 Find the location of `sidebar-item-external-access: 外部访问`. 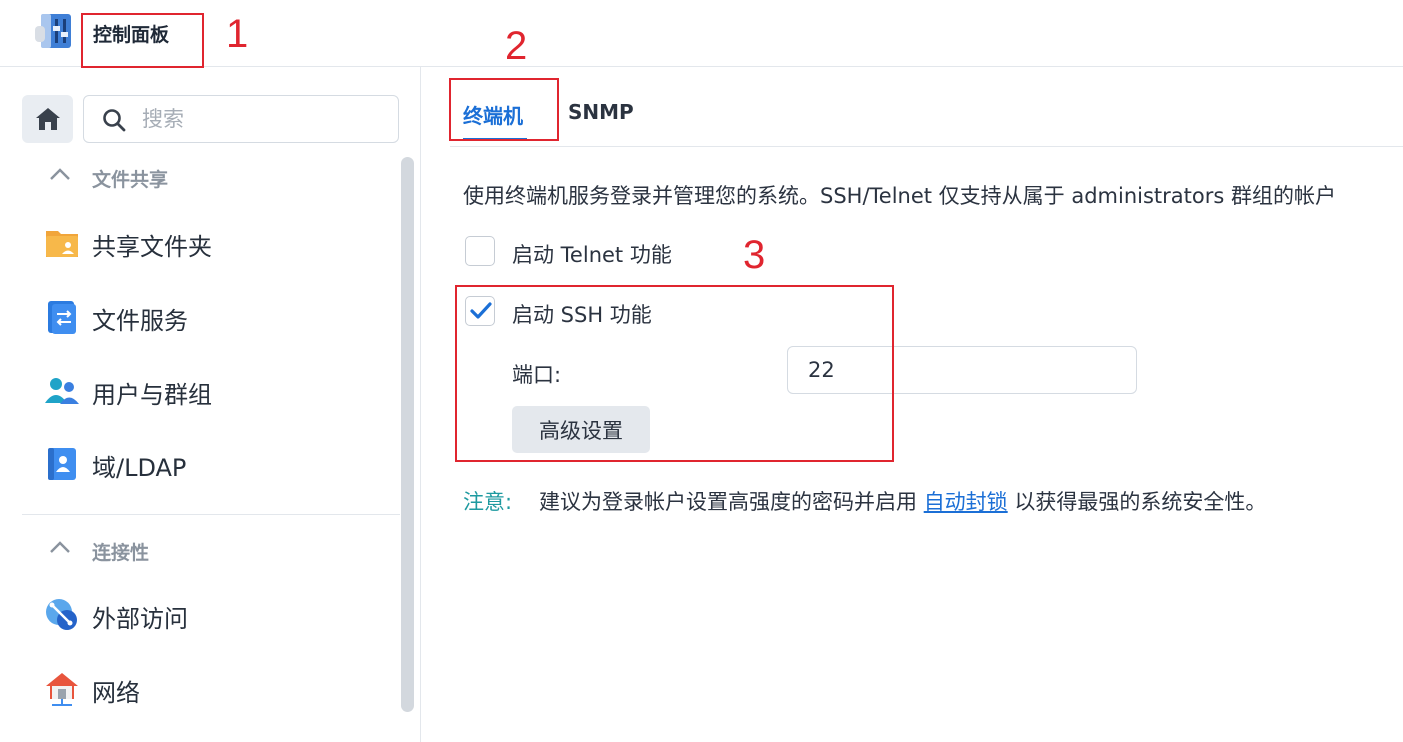

sidebar-item-external-access: 外部访问 is located at coordinates (219, 615).